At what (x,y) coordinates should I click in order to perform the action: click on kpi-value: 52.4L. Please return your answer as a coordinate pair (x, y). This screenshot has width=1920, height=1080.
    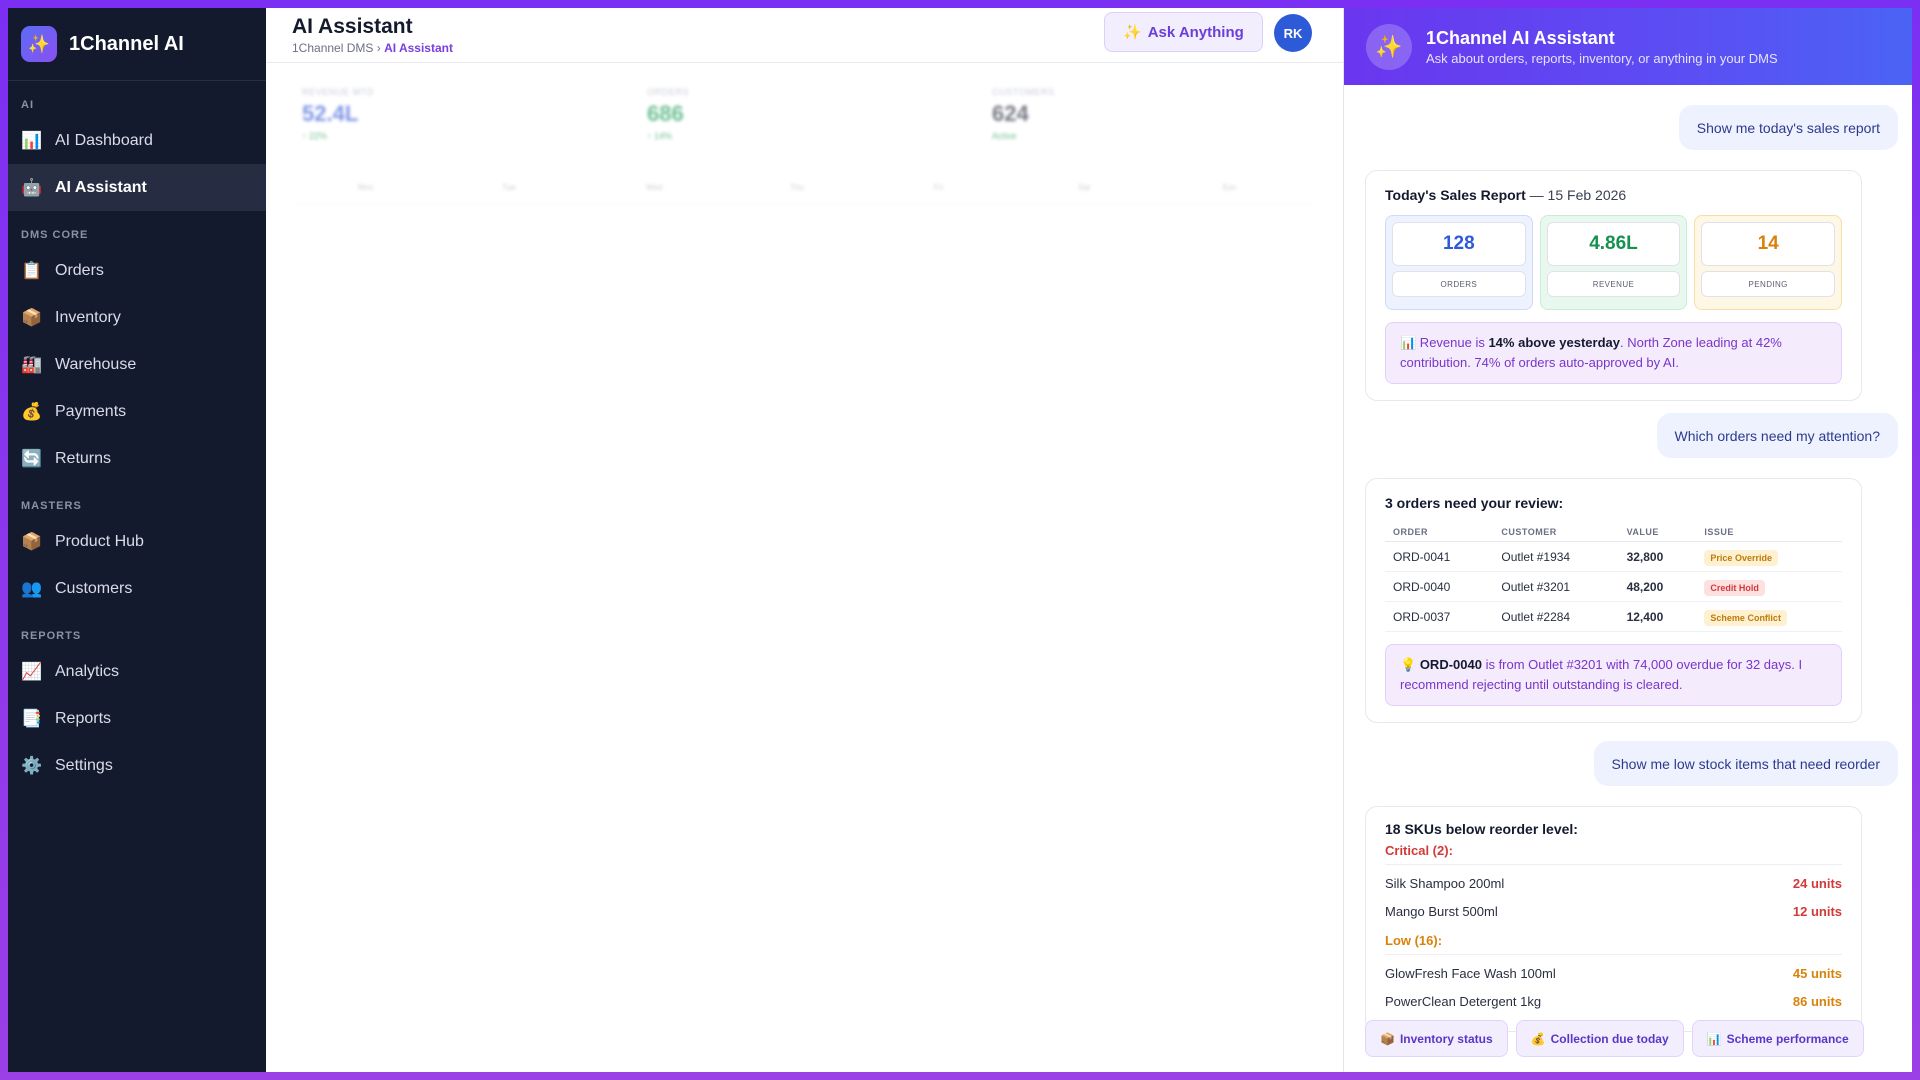
    Looking at the image, I should click on (330, 113).